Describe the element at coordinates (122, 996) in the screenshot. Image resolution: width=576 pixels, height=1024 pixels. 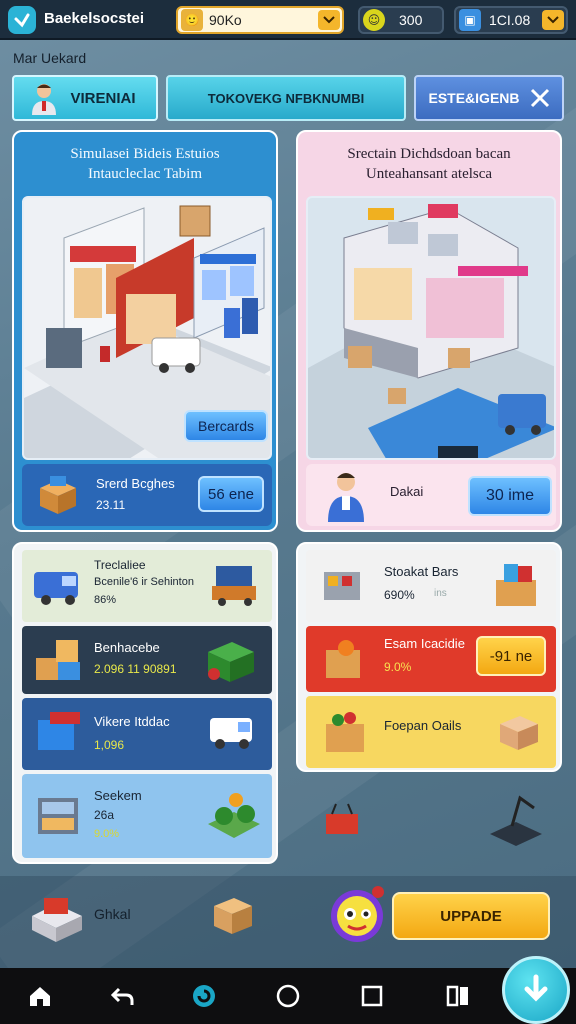
I see `back-icon` at that location.